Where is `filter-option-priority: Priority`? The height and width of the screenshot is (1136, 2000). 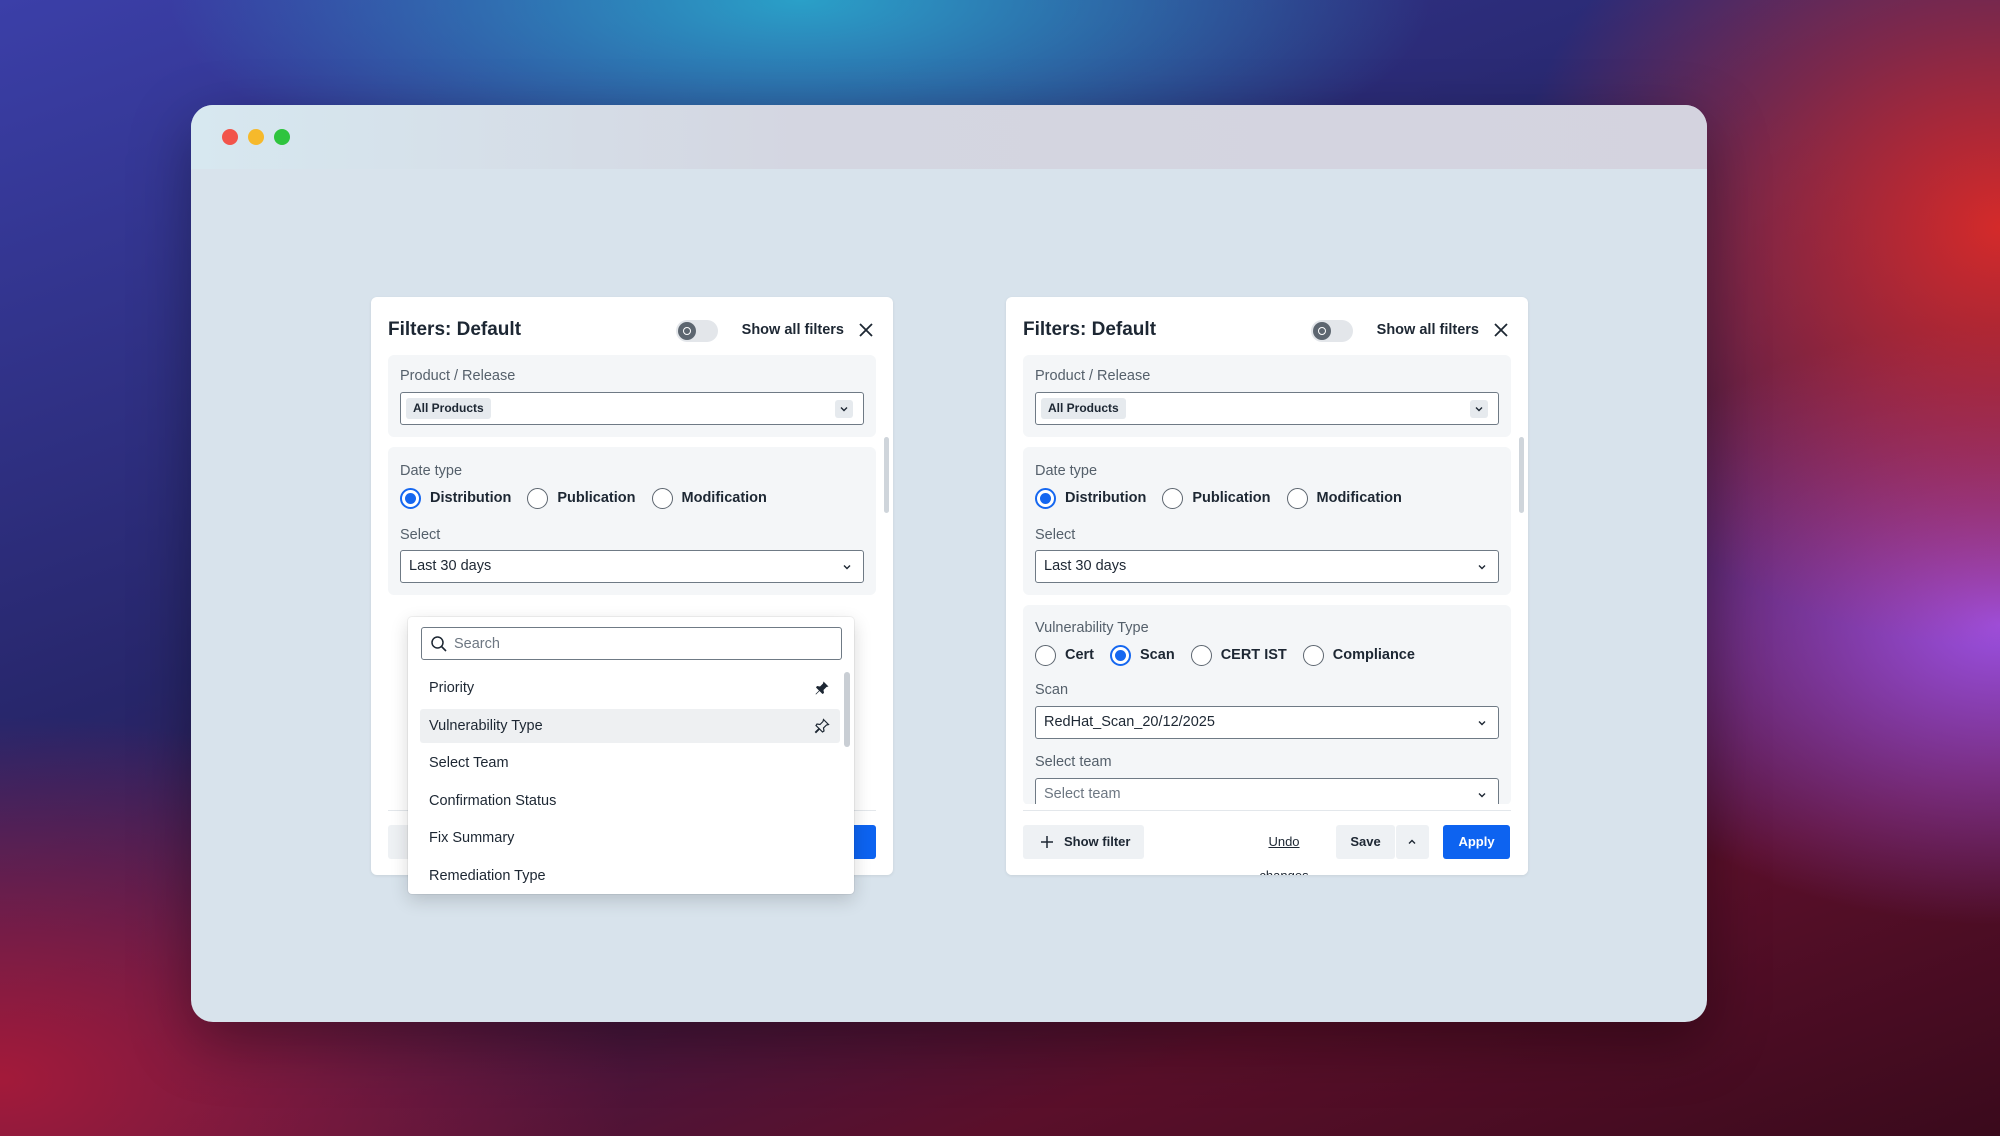 filter-option-priority: Priority is located at coordinates (630, 688).